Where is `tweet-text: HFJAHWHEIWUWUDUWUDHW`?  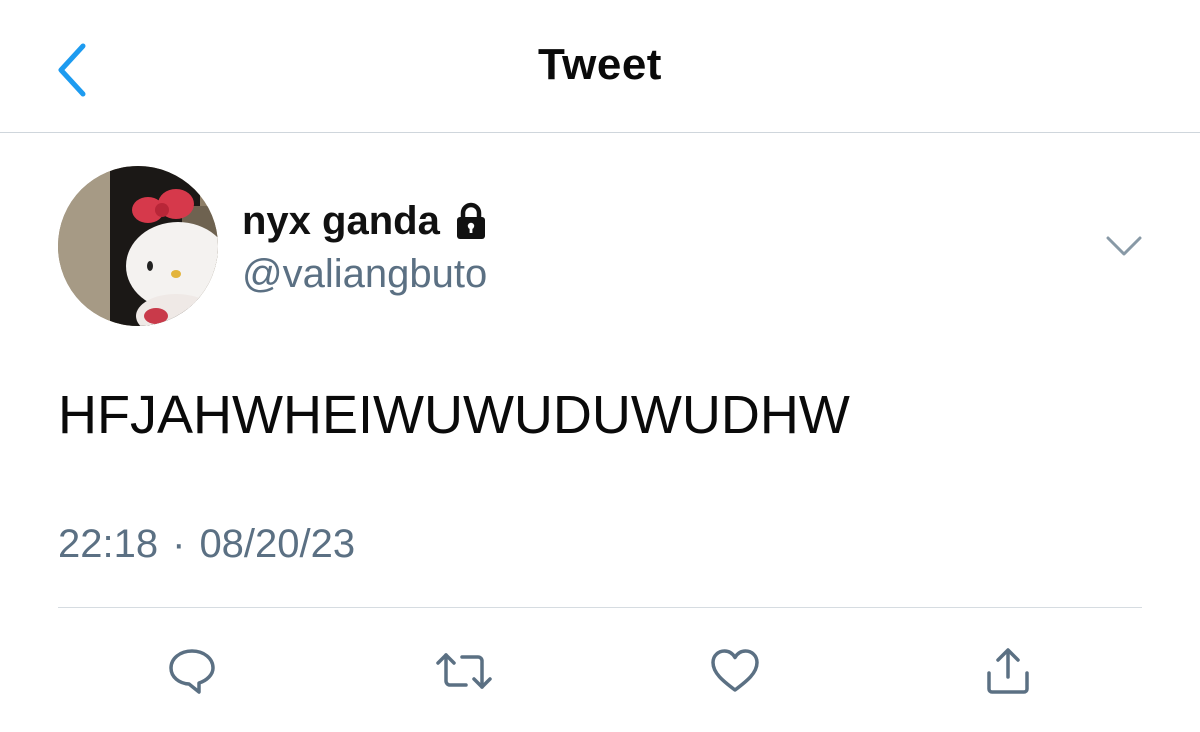
tweet-text: HFJAHWHEIWUWUDUWUDHW is located at coordinates (454, 415).